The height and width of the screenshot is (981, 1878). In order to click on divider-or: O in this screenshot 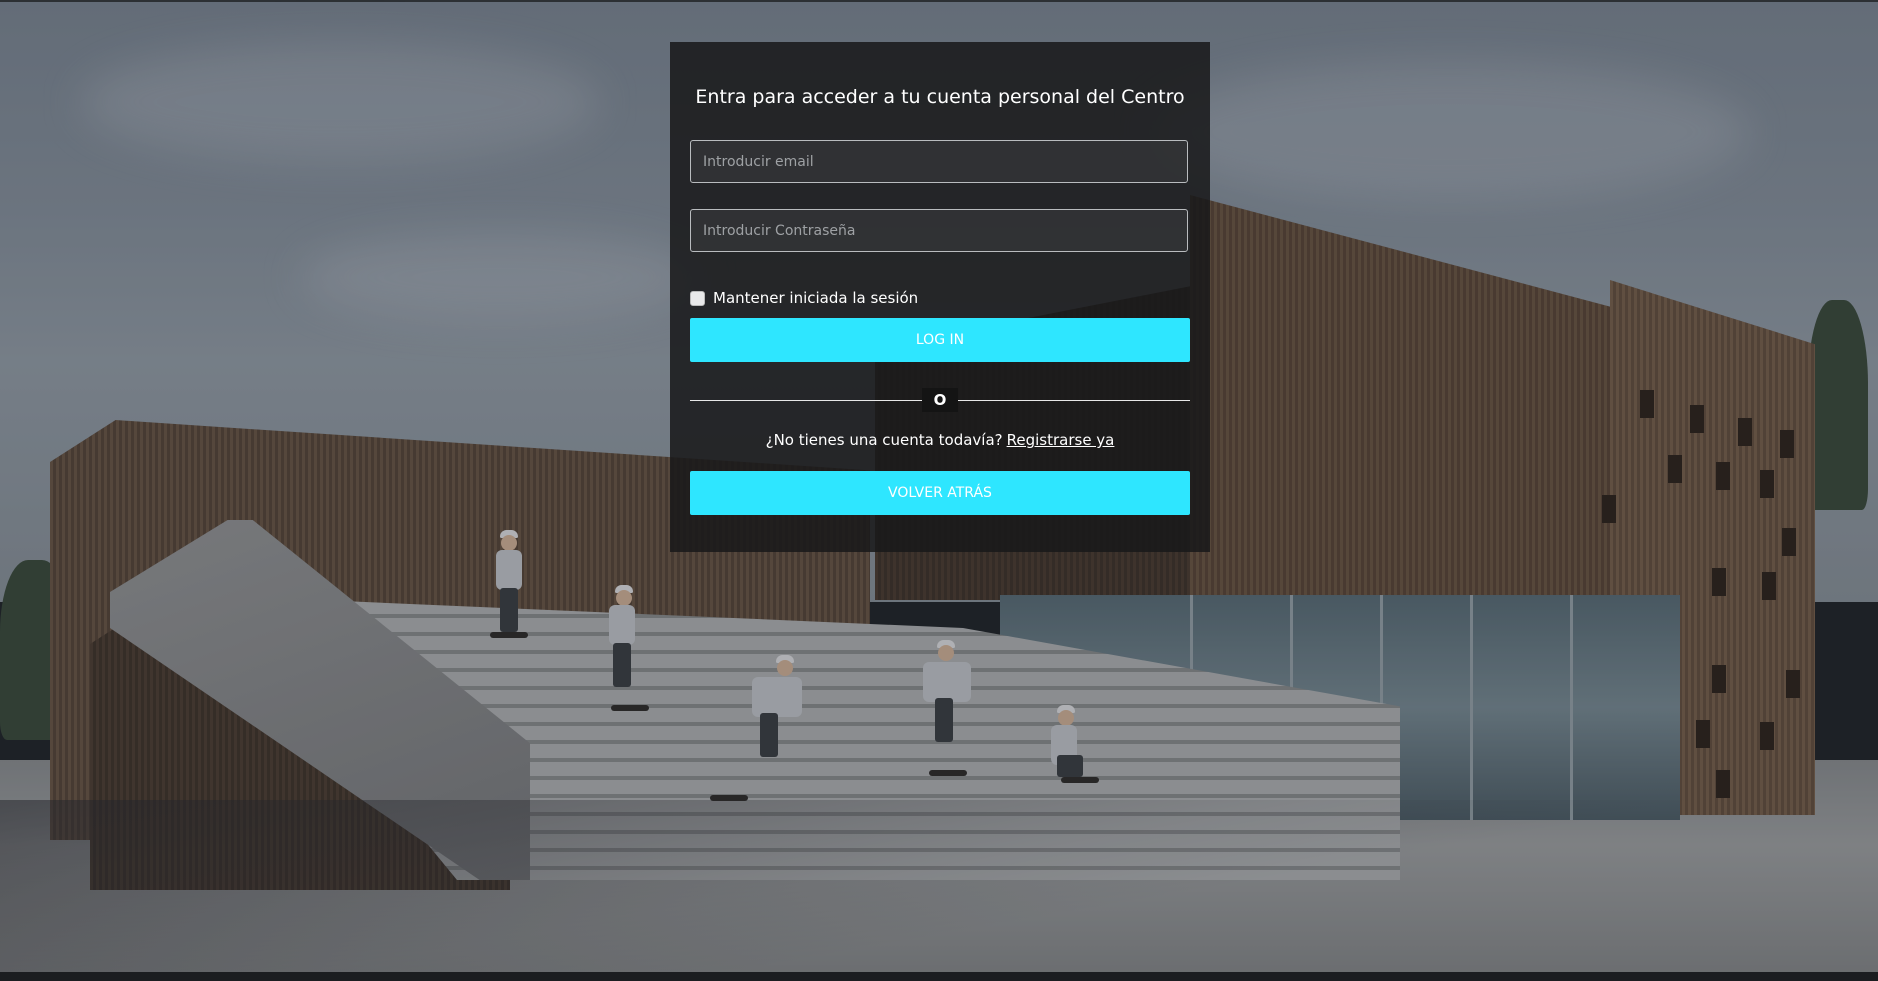, I will do `click(940, 400)`.